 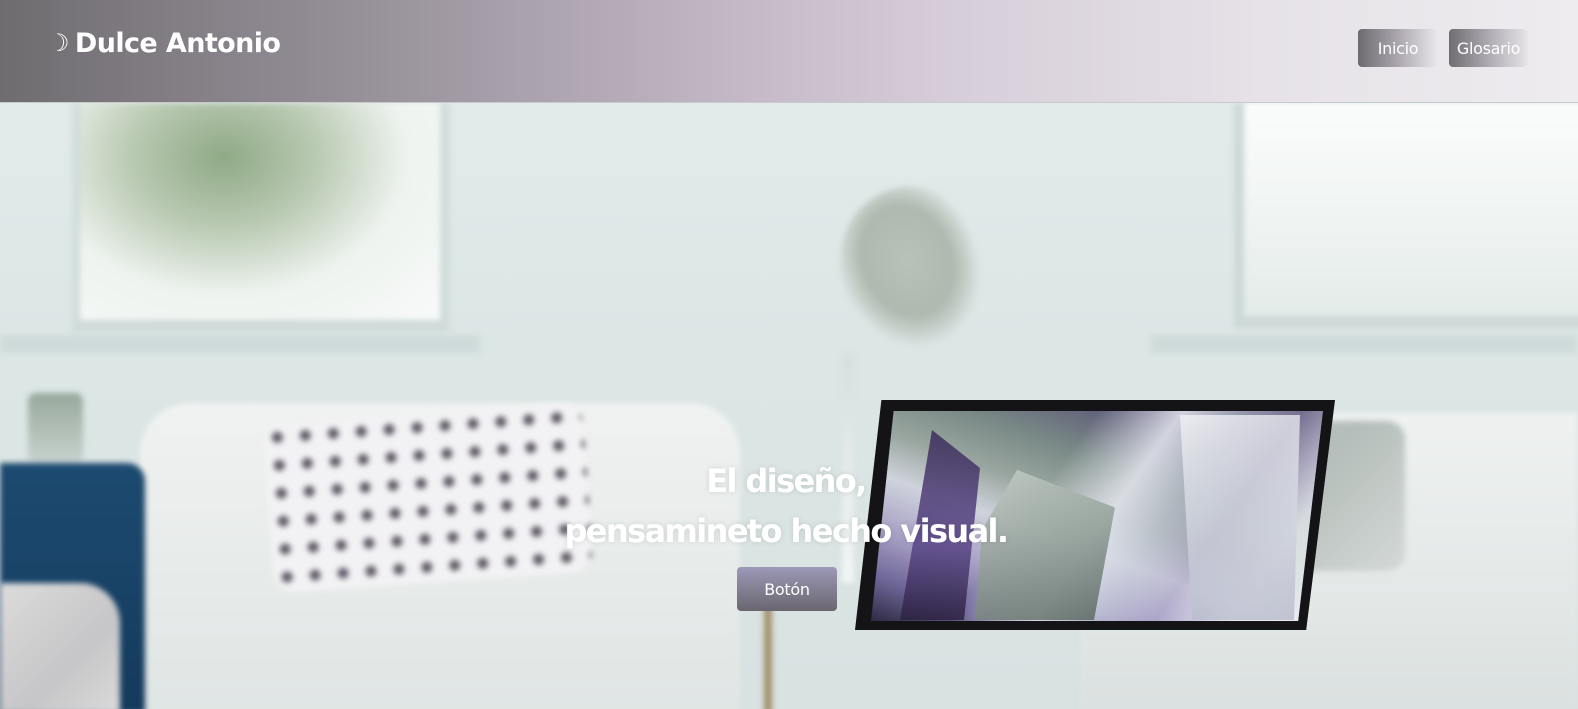 What do you see at coordinates (1406, 215) in the screenshot?
I see `window-right` at bounding box center [1406, 215].